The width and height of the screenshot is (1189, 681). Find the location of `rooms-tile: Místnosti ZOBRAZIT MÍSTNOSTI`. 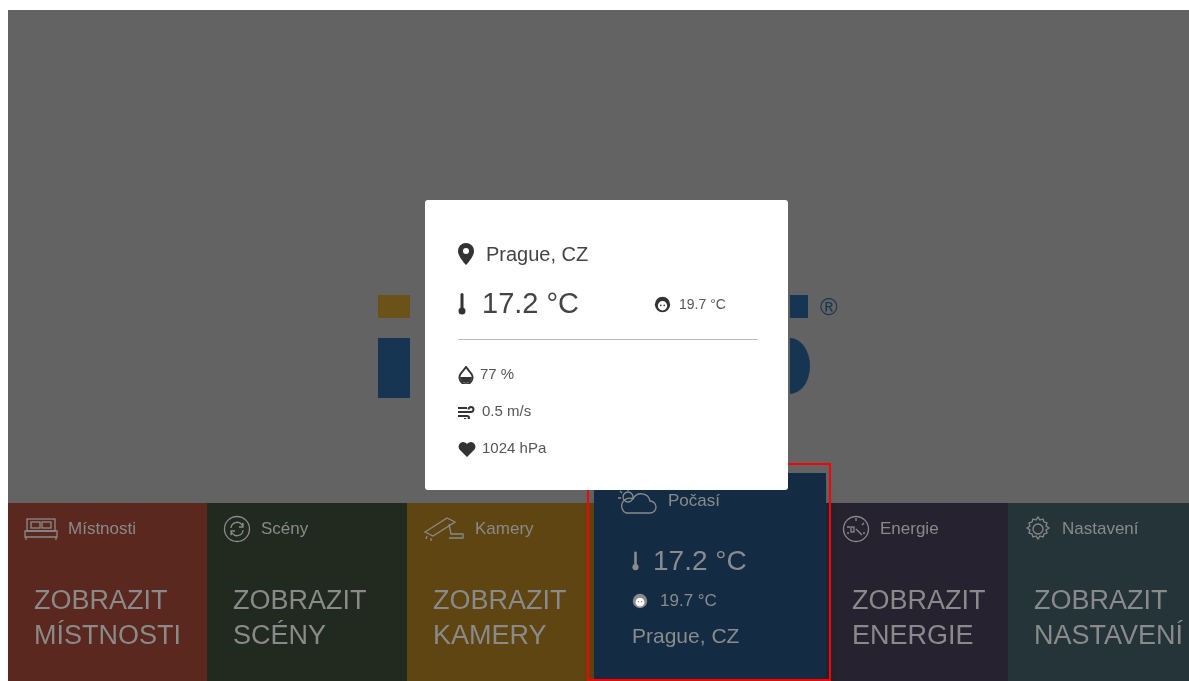

rooms-tile: Místnosti ZOBRAZIT MÍSTNOSTI is located at coordinates (107, 592).